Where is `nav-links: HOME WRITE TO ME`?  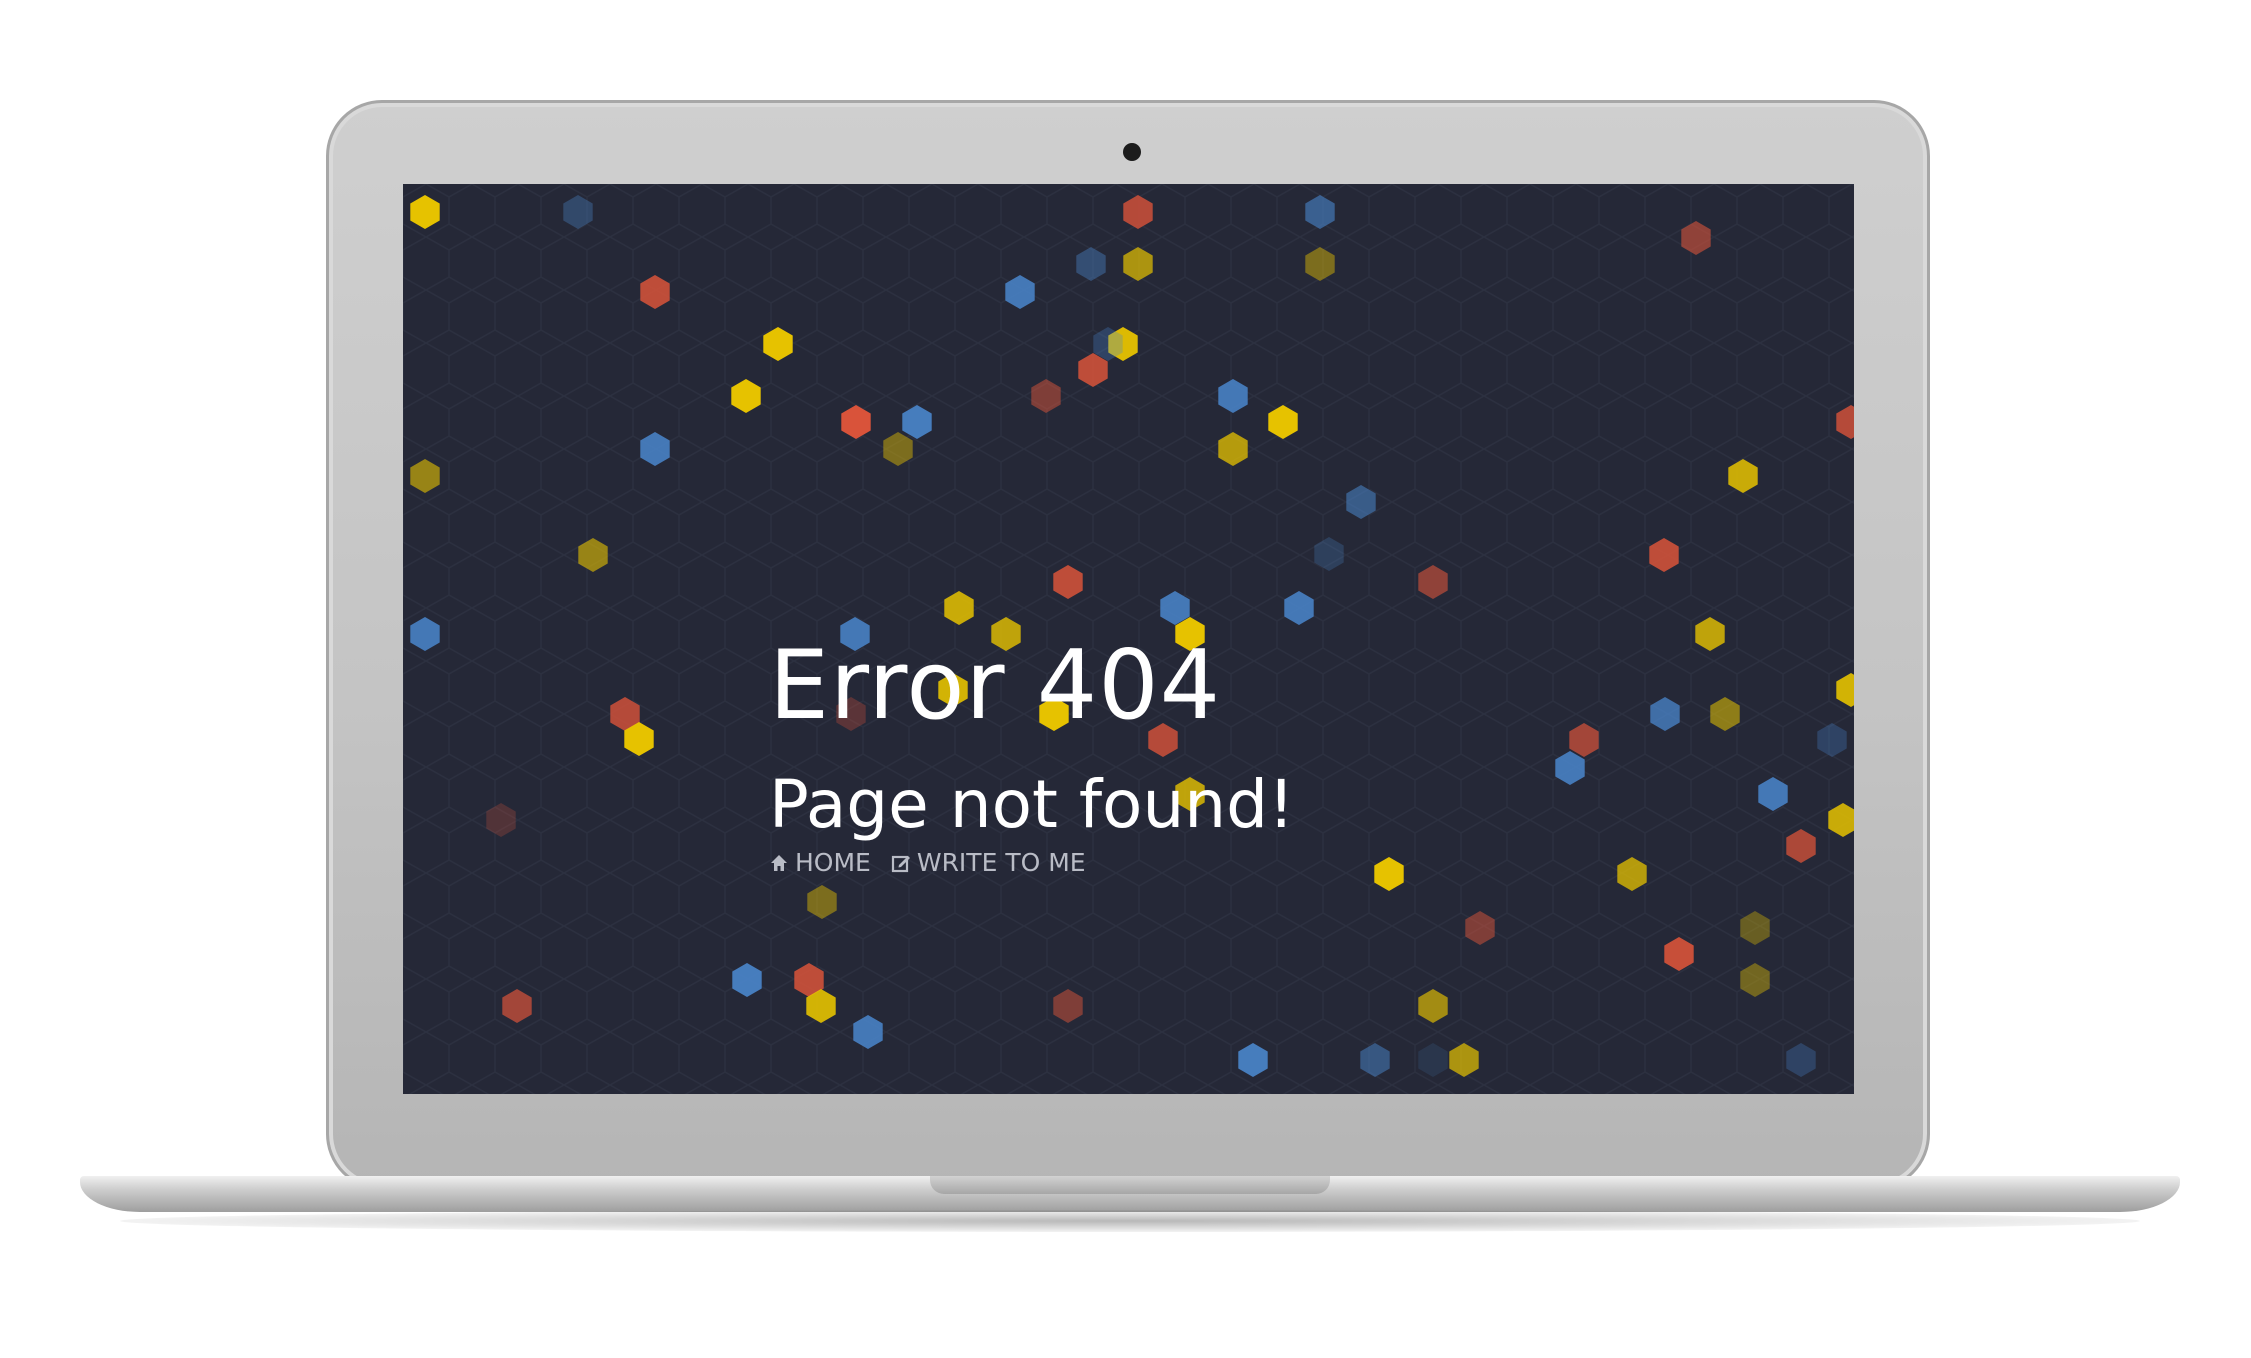
nav-links: HOME WRITE TO ME is located at coordinates (1031, 862).